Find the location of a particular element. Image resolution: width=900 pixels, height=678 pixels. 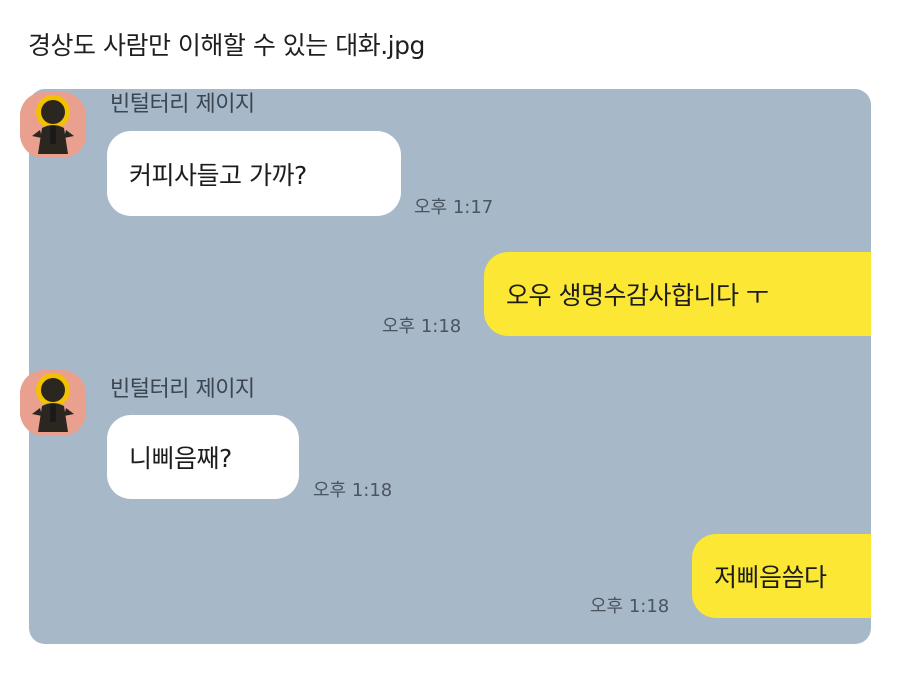

post-title: 경상도 사람만 이해할 수 있는 대화.jpg is located at coordinates (226, 45).